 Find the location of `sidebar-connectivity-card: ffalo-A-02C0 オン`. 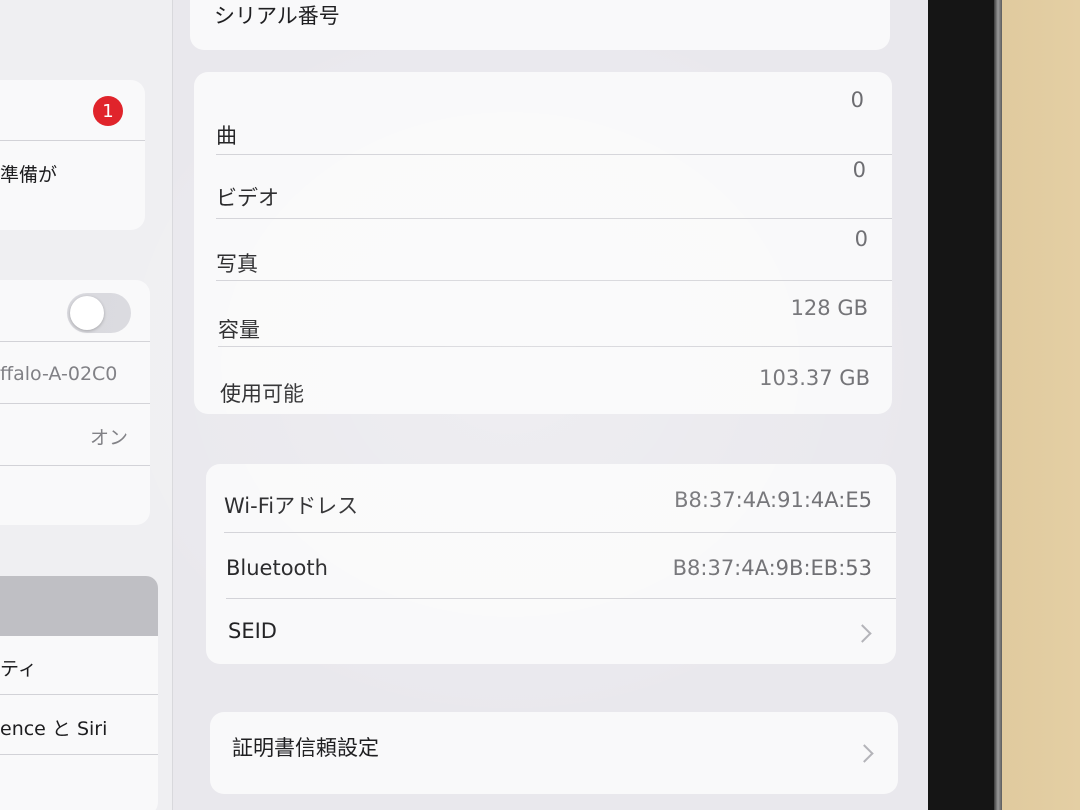

sidebar-connectivity-card: ffalo-A-02C0 オン is located at coordinates (75, 402).